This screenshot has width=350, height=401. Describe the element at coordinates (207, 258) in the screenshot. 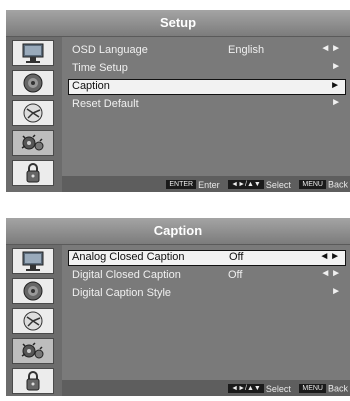

I see `caption-option-analog-cc: Analog Closed Caption Off ◄ ►` at that location.